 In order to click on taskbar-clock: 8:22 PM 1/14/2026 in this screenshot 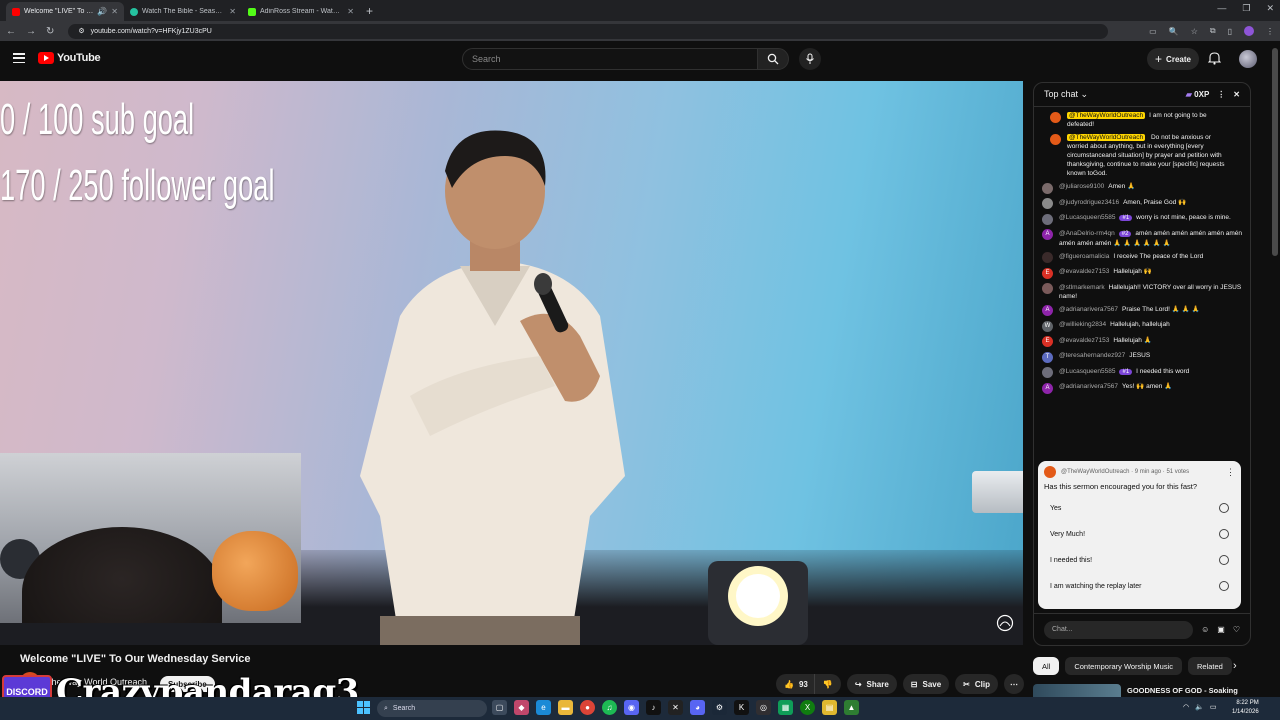, I will do `click(1245, 708)`.